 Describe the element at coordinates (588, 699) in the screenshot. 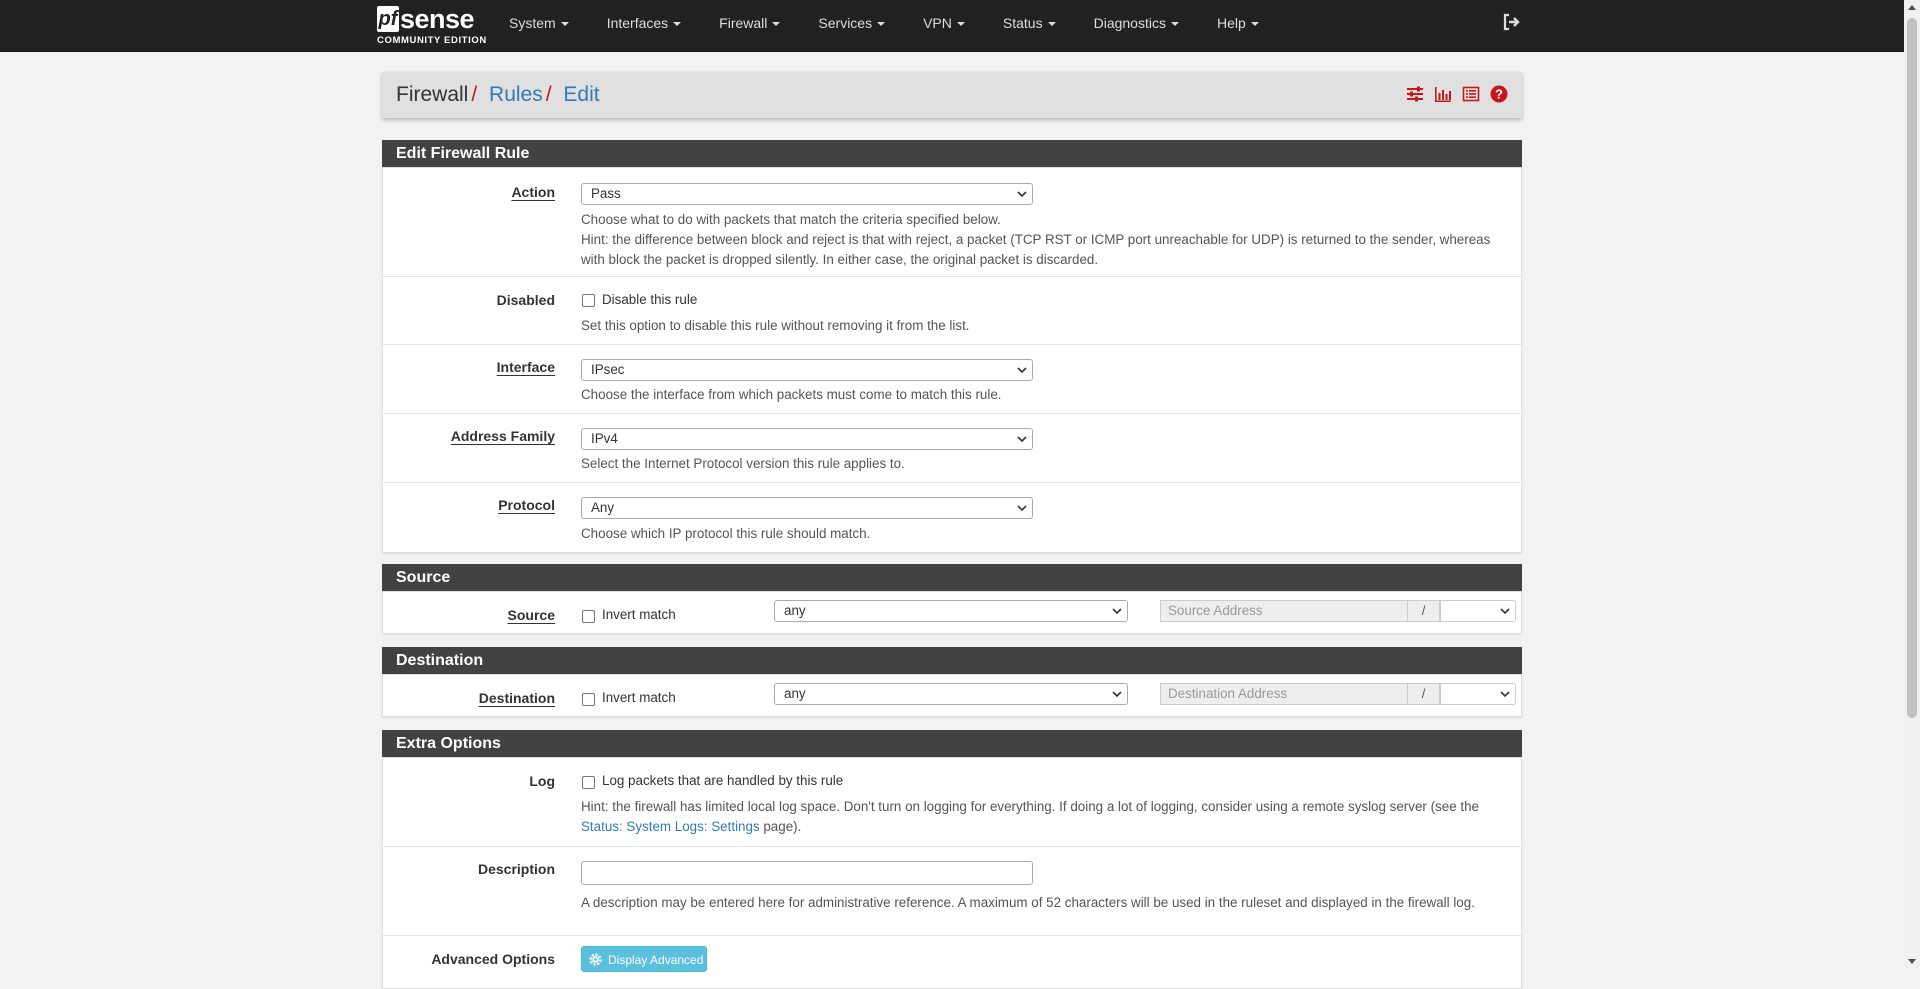

I see `destination-invert-checkbox` at that location.